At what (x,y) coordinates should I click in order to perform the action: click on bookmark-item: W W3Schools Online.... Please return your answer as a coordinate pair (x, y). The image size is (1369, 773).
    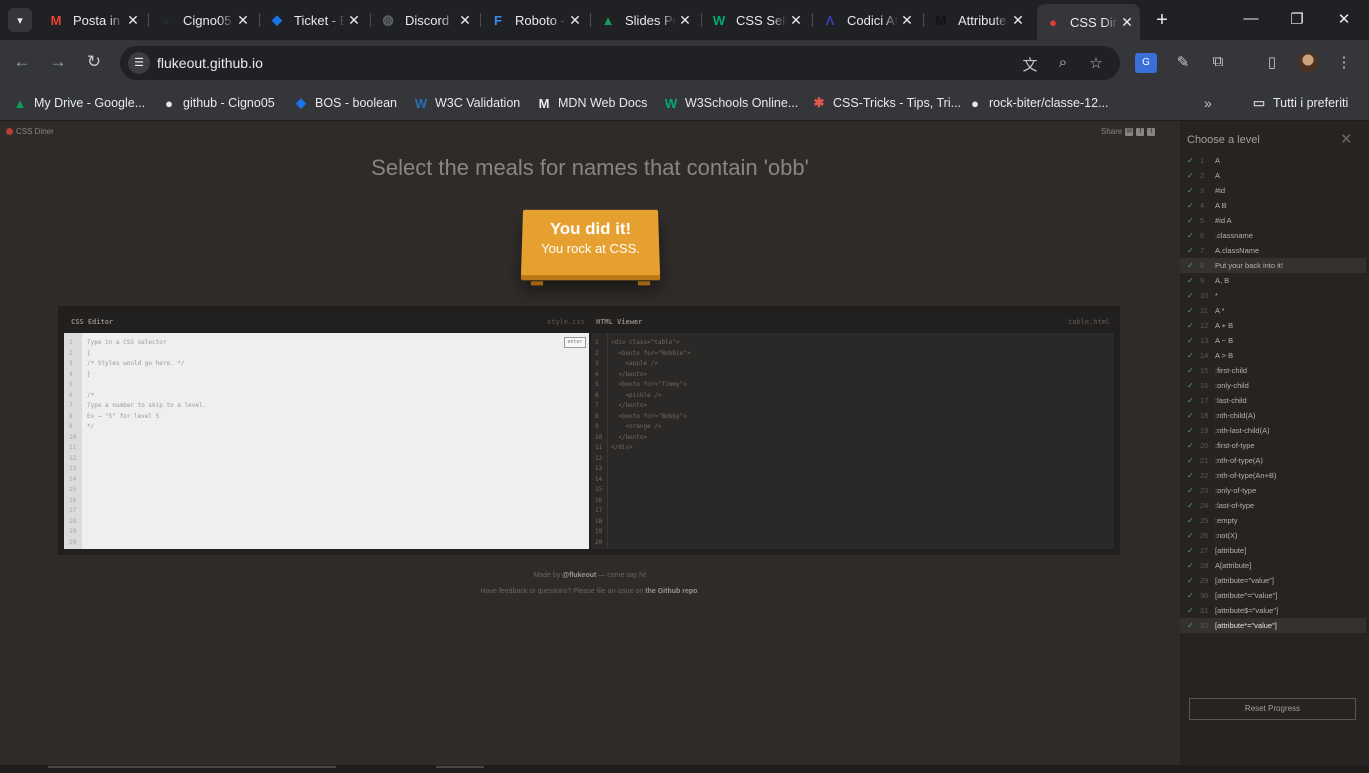
    Looking at the image, I should click on (730, 103).